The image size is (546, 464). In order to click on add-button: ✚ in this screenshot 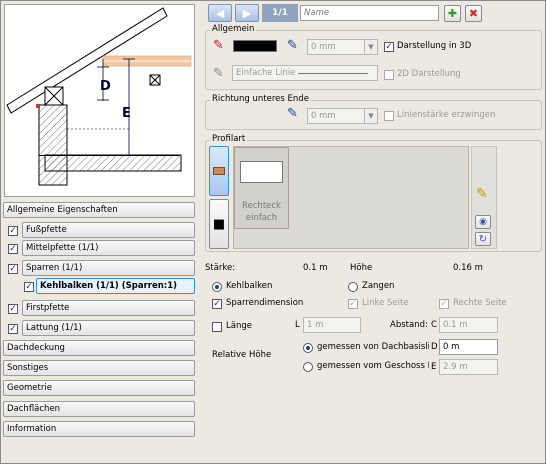, I will do `click(452, 13)`.